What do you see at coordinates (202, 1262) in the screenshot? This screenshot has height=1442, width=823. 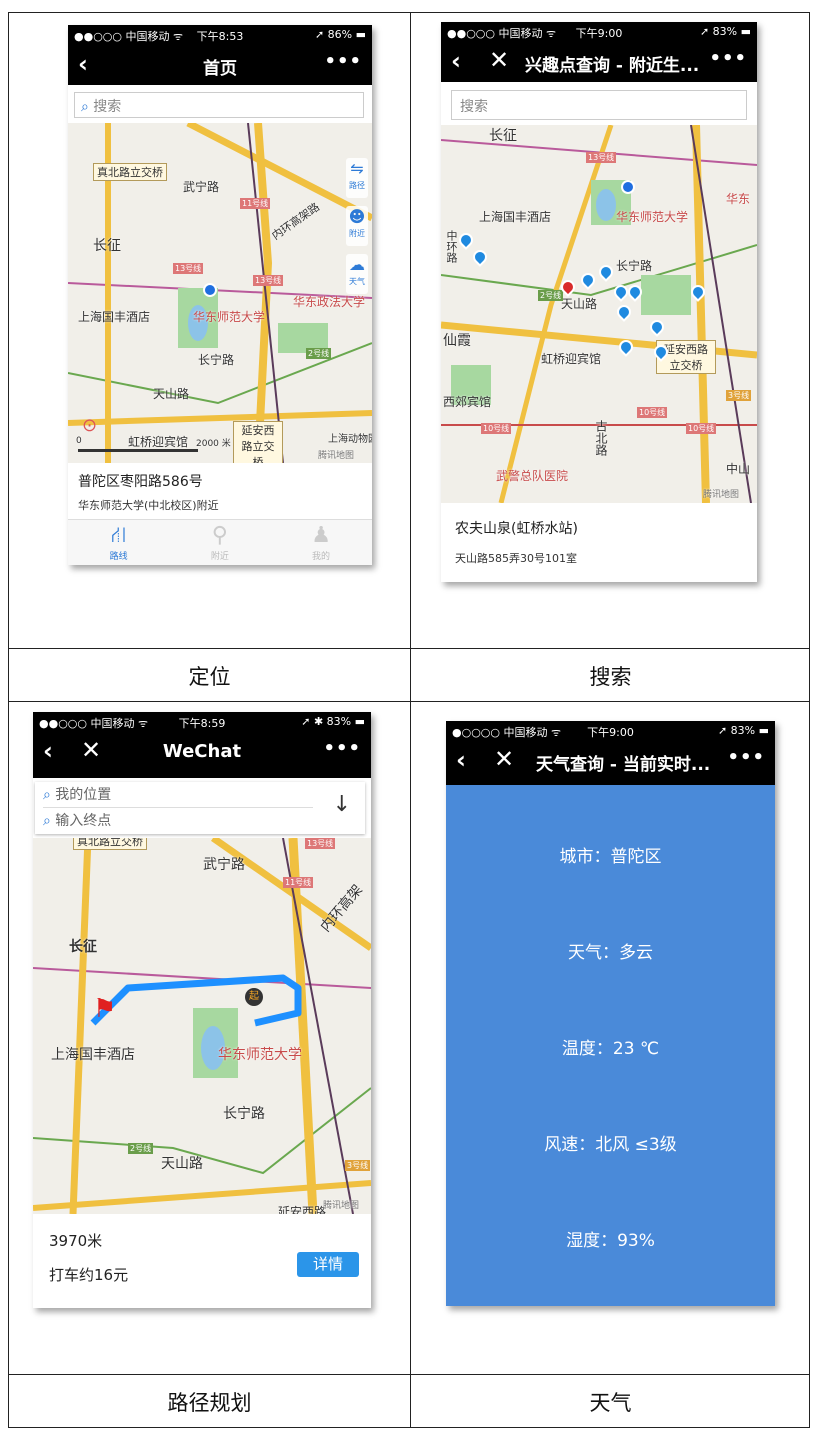 I see `route-summary: 3970米 打车约16元 详情` at bounding box center [202, 1262].